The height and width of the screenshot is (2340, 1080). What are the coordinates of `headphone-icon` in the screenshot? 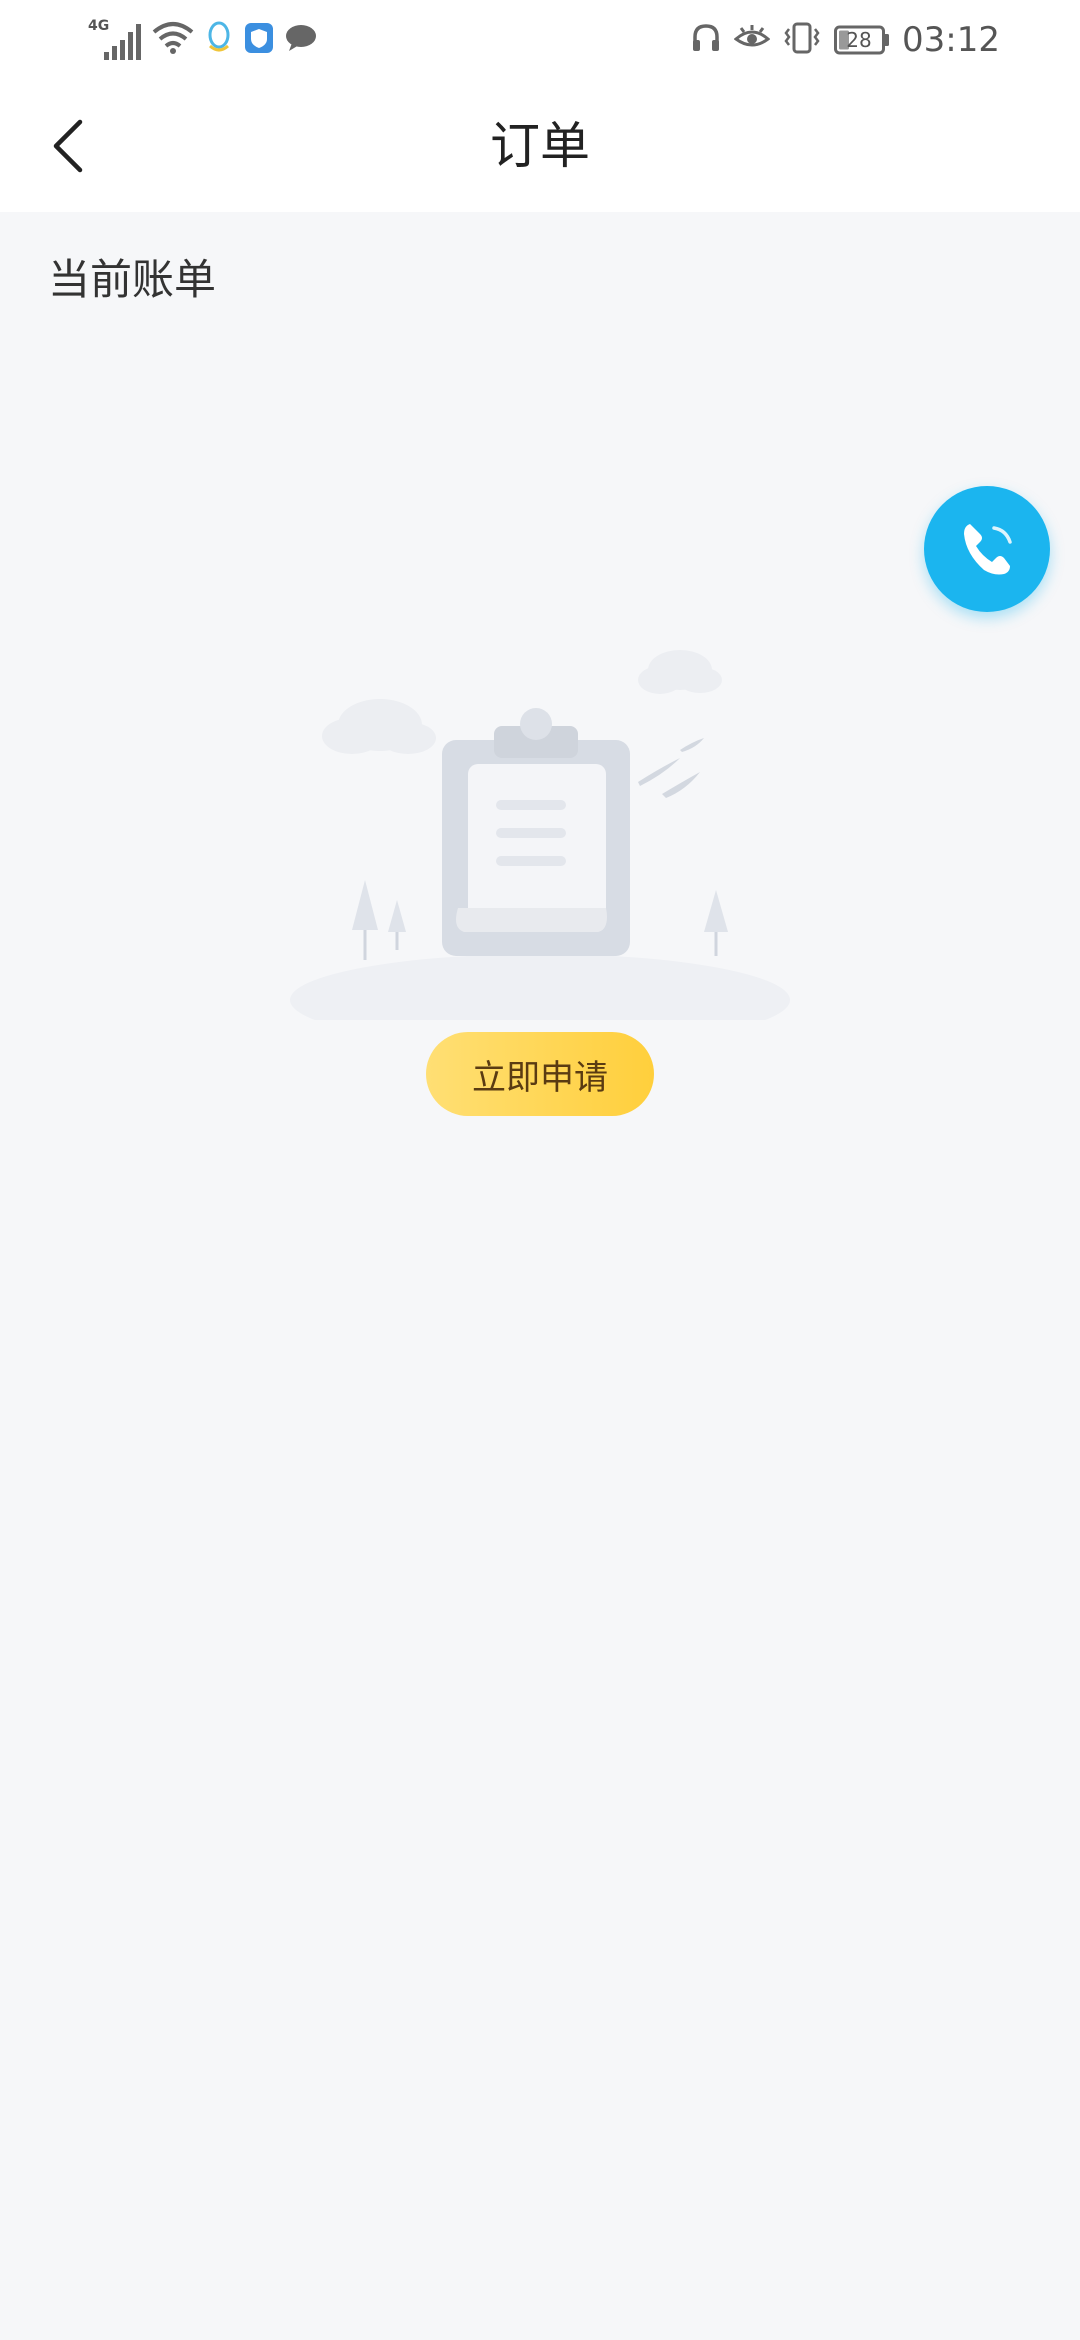 It's located at (706, 40).